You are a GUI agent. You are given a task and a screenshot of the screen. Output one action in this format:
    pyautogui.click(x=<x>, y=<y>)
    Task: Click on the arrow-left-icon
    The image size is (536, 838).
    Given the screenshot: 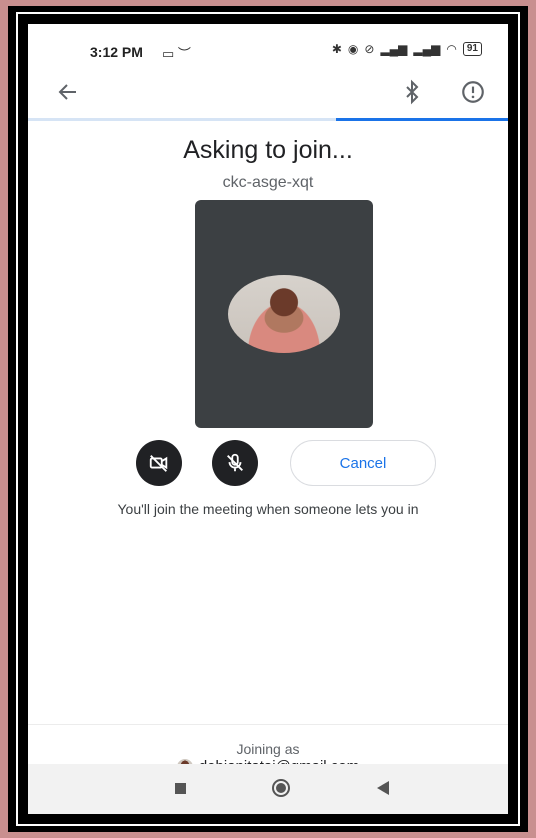 What is the action you would take?
    pyautogui.click(x=68, y=92)
    